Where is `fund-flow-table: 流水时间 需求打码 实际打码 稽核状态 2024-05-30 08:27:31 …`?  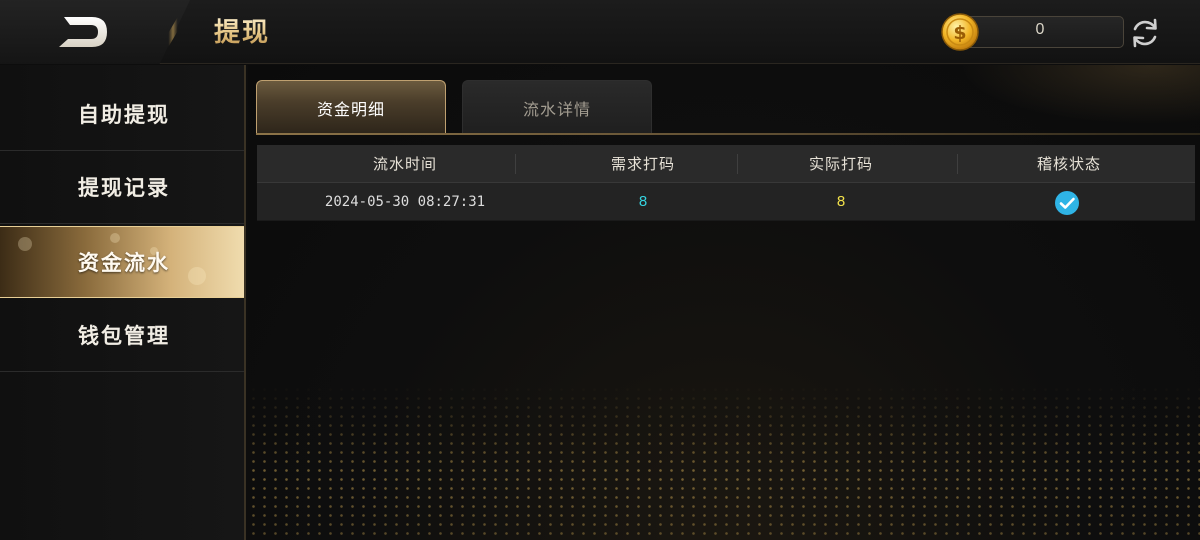 fund-flow-table: 流水时间 需求打码 实际打码 稽核状态 2024-05-30 08:27:31 … is located at coordinates (726, 183).